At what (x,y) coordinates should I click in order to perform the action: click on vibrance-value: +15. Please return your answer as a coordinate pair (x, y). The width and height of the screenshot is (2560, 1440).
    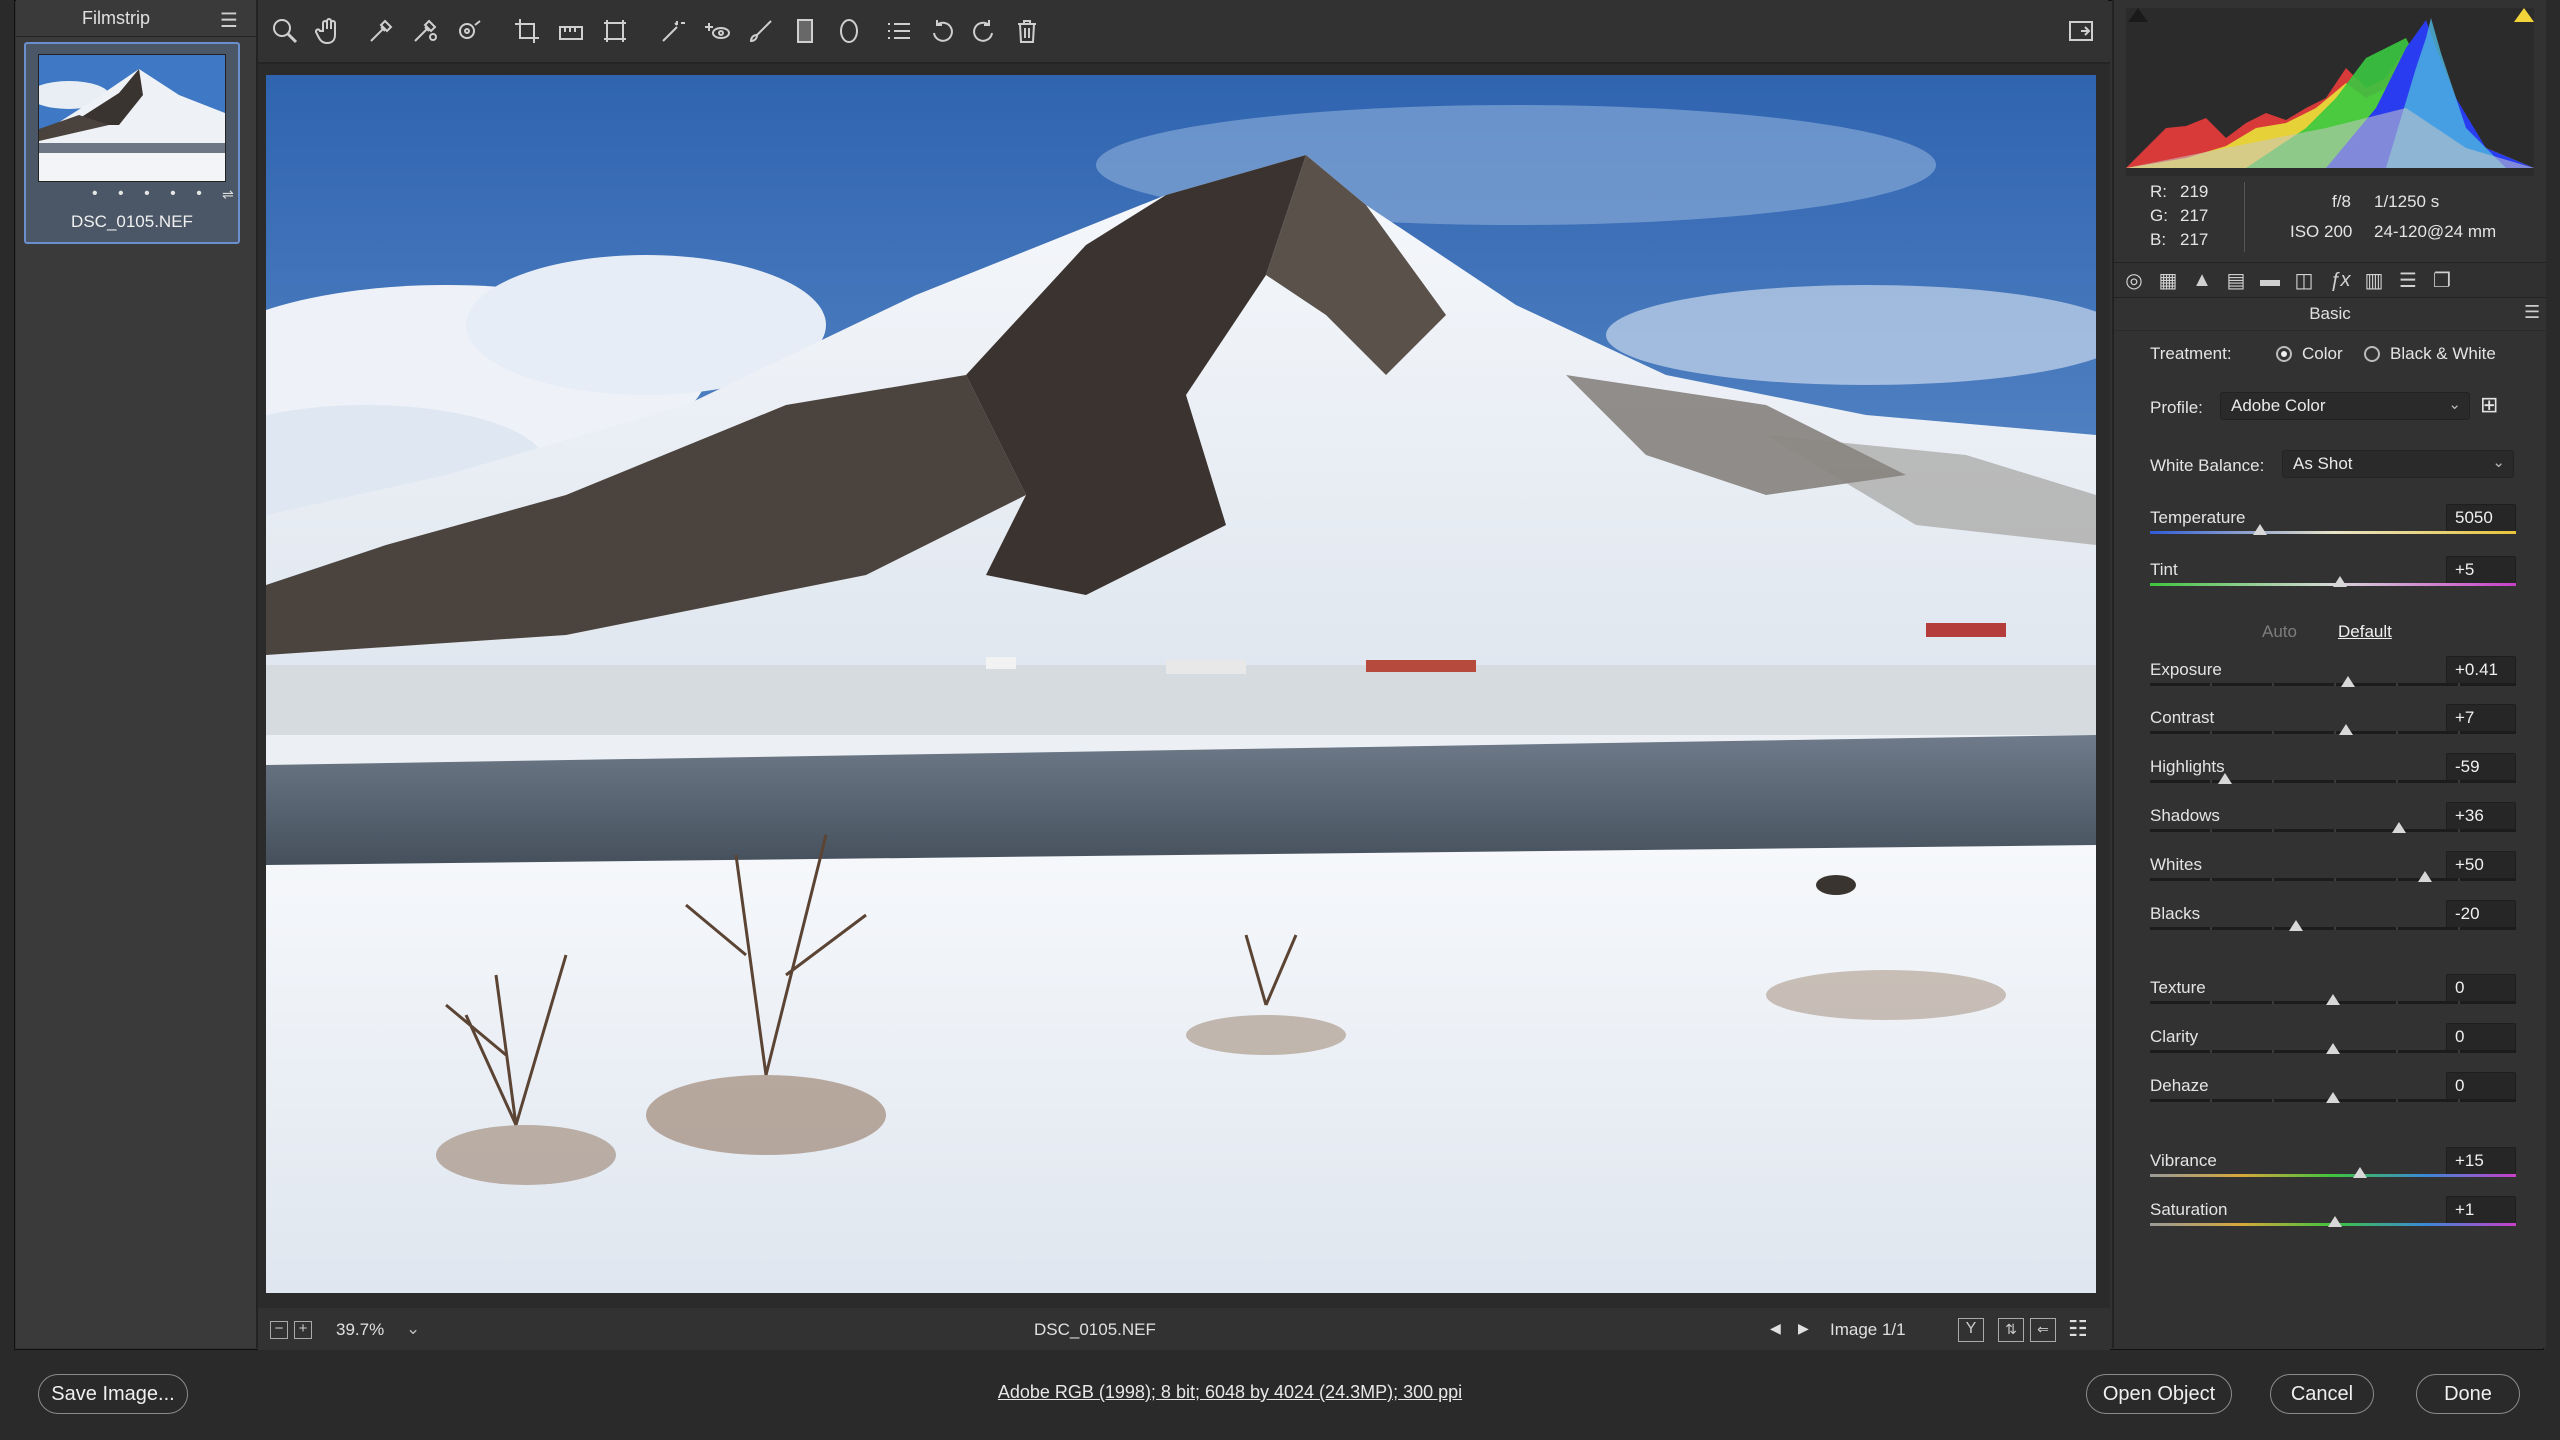
    Looking at the image, I should click on (2481, 1161).